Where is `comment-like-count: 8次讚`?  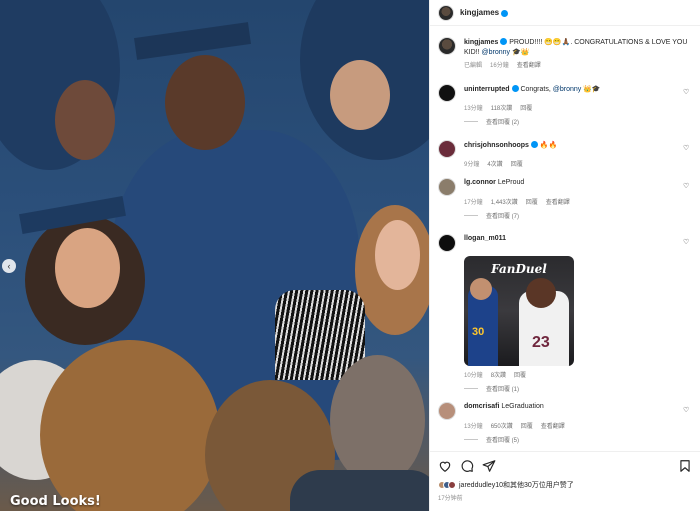 comment-like-count: 8次讚 is located at coordinates (498, 374).